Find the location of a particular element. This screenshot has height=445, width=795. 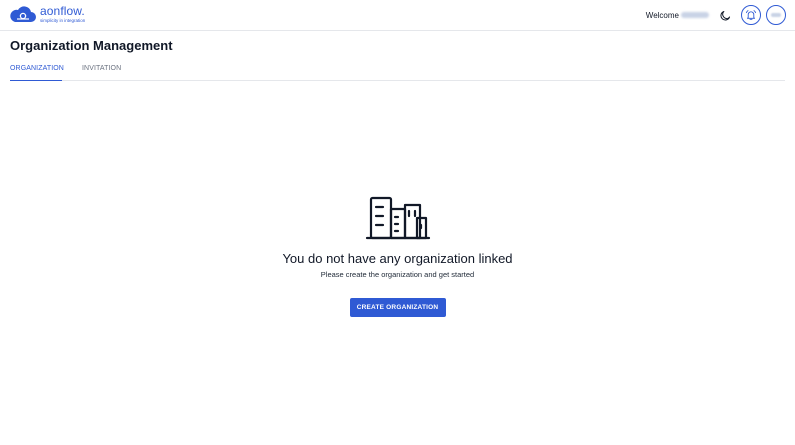

welcome-text: Welcome is located at coordinates (662, 15).